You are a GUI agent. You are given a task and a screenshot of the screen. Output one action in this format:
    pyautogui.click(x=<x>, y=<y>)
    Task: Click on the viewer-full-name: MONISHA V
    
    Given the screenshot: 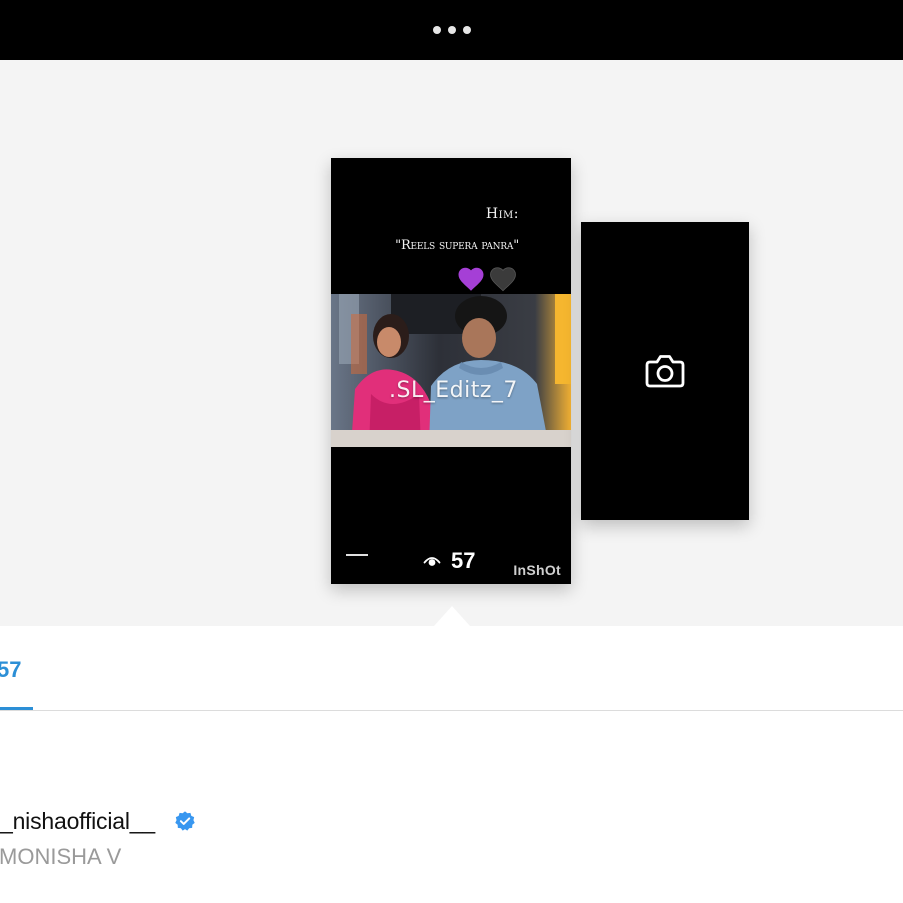 What is the action you would take?
    pyautogui.click(x=61, y=856)
    